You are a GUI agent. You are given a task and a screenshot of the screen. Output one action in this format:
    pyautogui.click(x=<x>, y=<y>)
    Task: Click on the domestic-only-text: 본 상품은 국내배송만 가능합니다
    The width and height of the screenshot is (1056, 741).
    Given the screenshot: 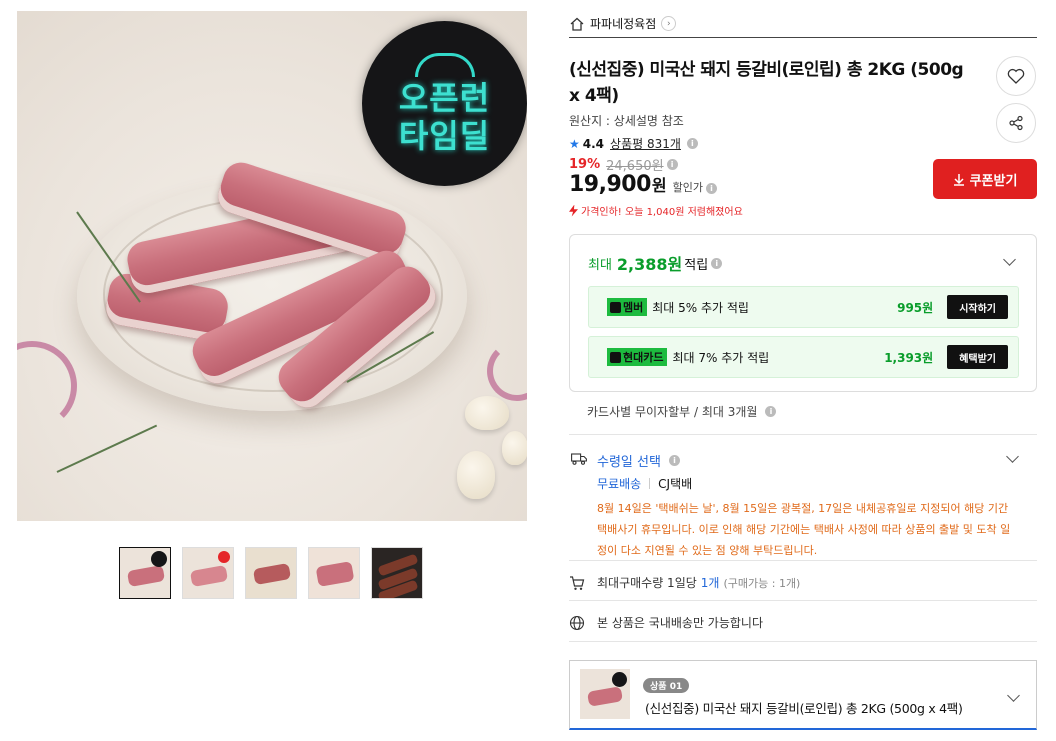 What is the action you would take?
    pyautogui.click(x=680, y=623)
    